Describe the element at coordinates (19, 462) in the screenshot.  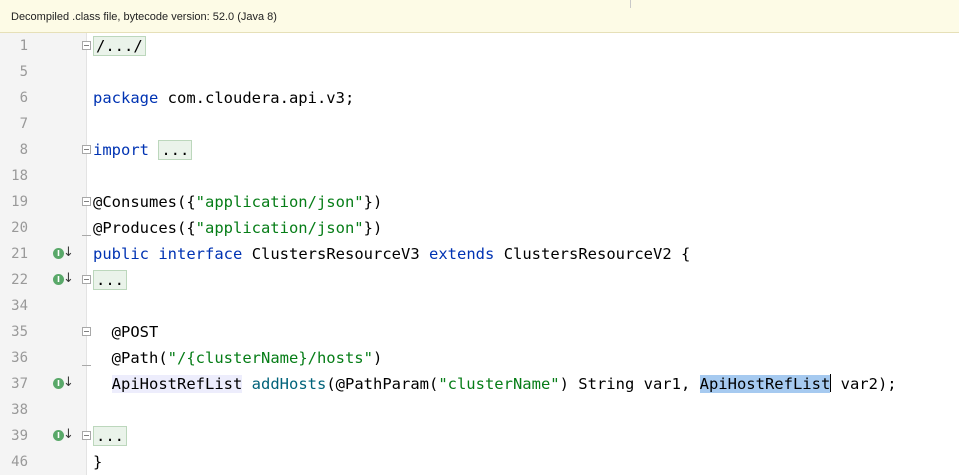
I see `line-number: 46` at that location.